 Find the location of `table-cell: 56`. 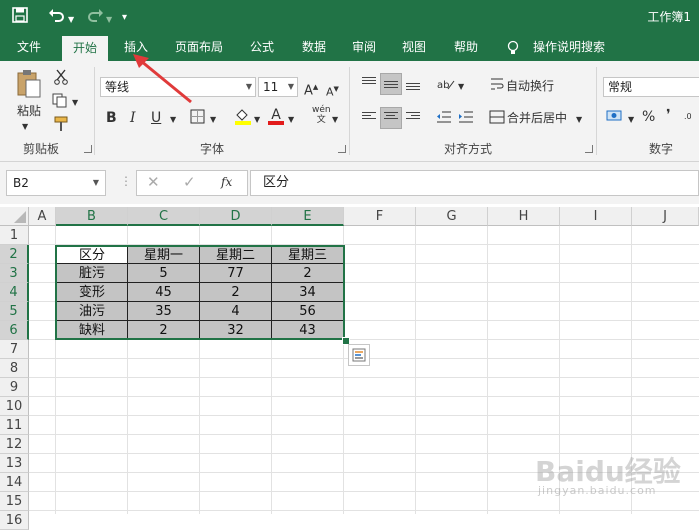

table-cell: 56 is located at coordinates (308, 311).